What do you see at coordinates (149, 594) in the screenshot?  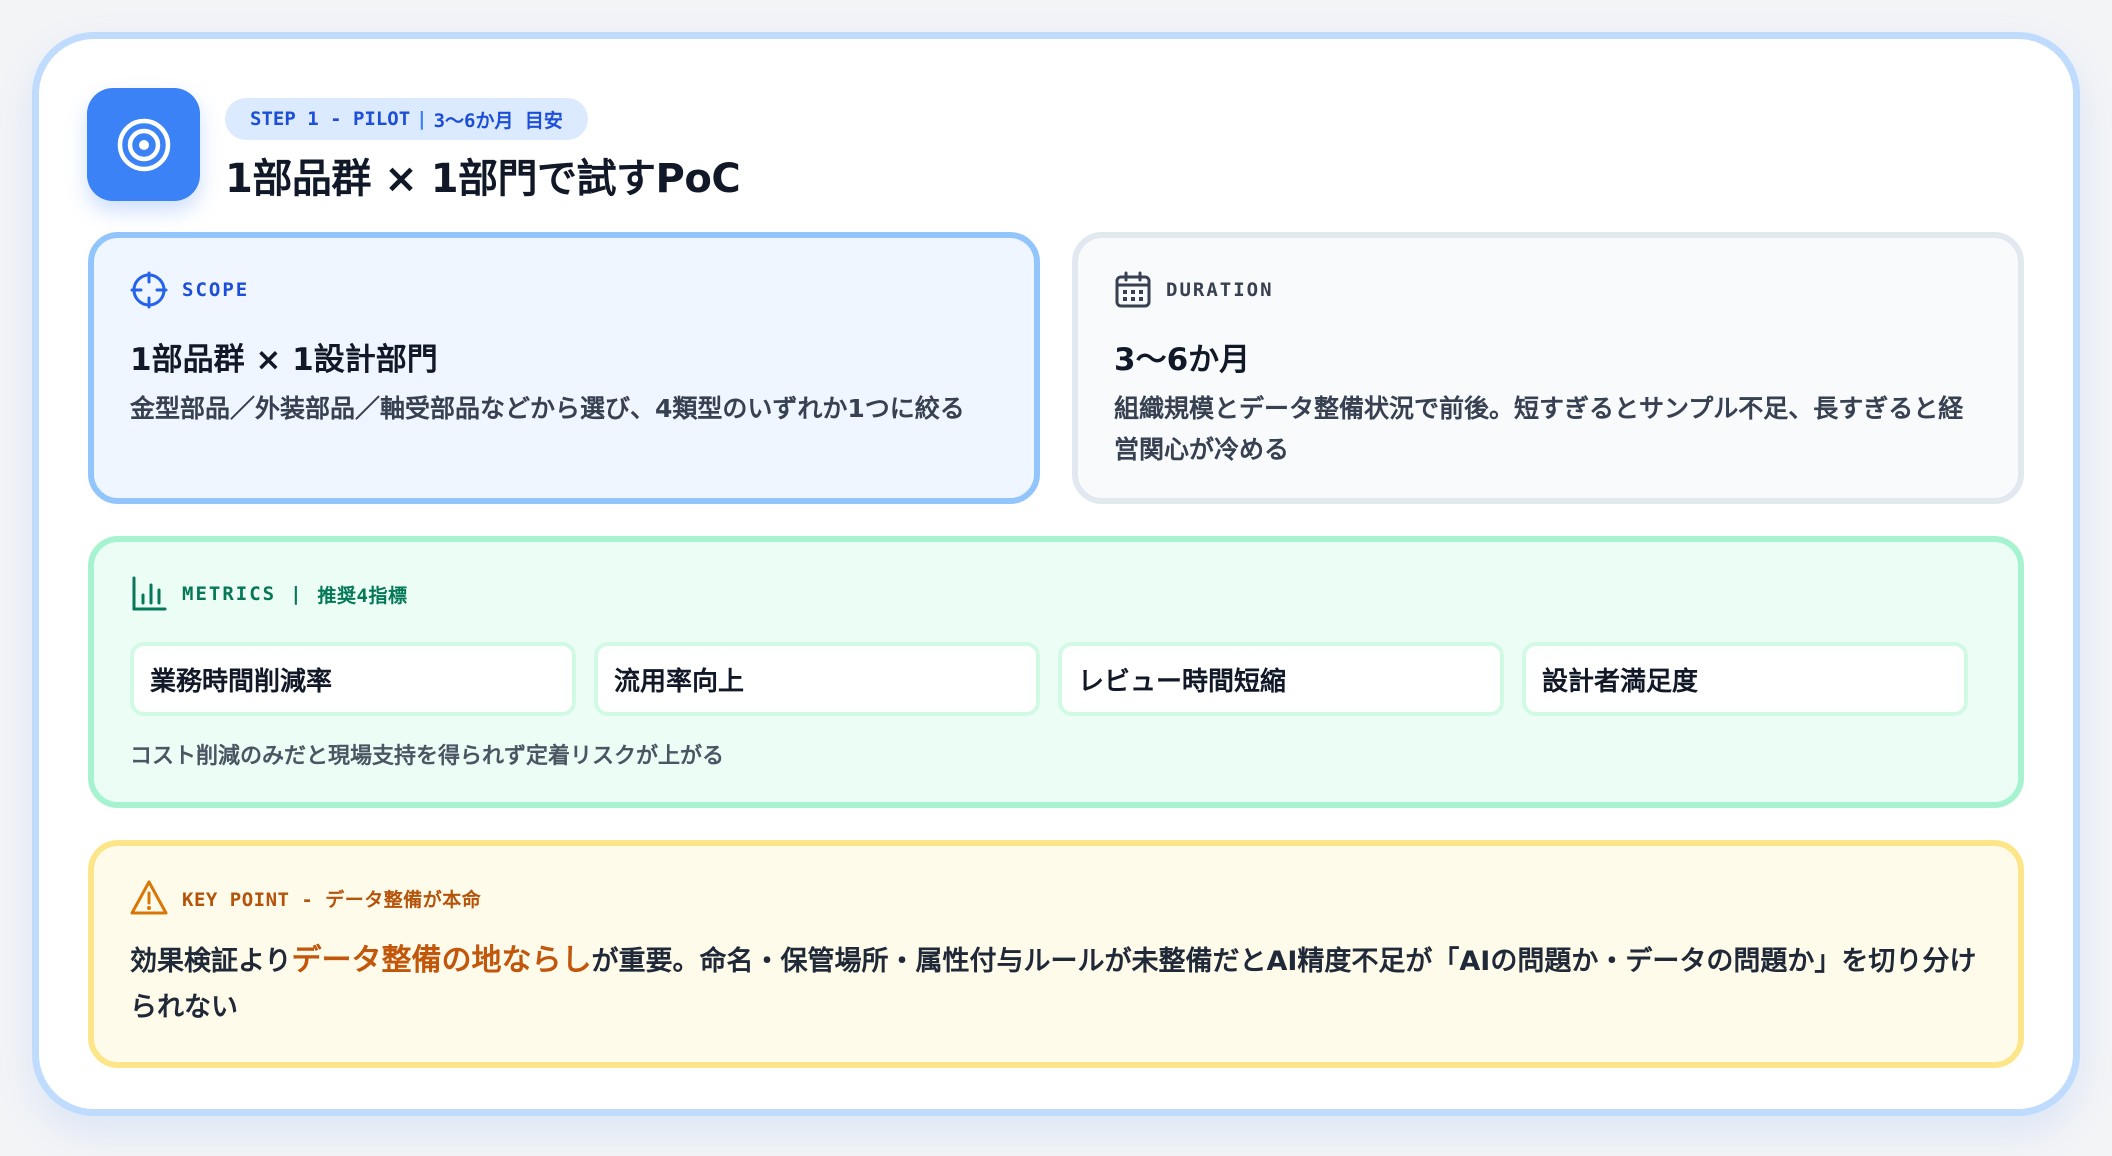 I see `bar-chart-icon` at bounding box center [149, 594].